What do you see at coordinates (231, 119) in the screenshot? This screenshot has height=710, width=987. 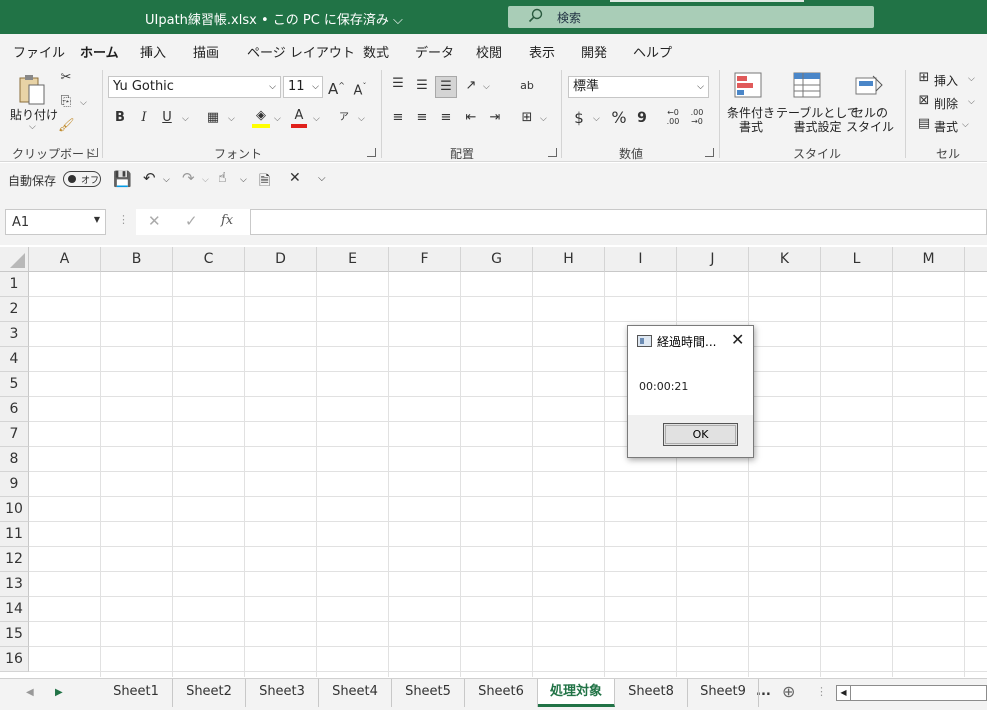 I see `borders-dropdown-icon: ⌵` at bounding box center [231, 119].